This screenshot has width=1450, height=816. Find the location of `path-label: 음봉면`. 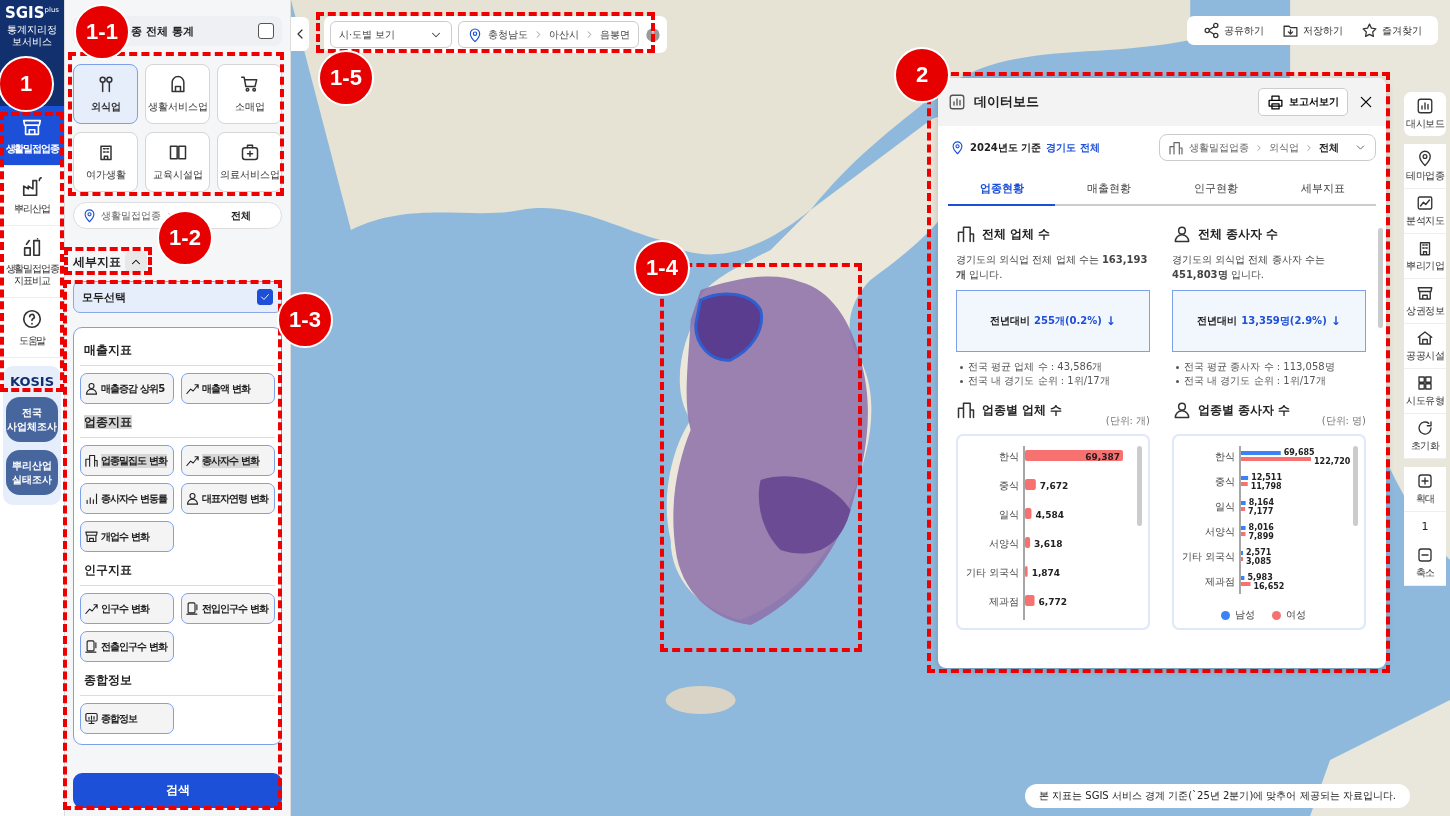

path-label: 음봉면 is located at coordinates (615, 34).